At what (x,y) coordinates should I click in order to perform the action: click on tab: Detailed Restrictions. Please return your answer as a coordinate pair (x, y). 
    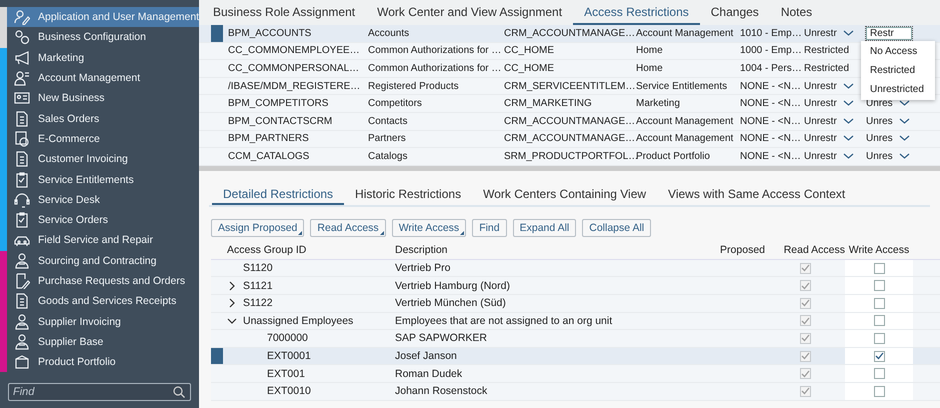
    Looking at the image, I should click on (278, 195).